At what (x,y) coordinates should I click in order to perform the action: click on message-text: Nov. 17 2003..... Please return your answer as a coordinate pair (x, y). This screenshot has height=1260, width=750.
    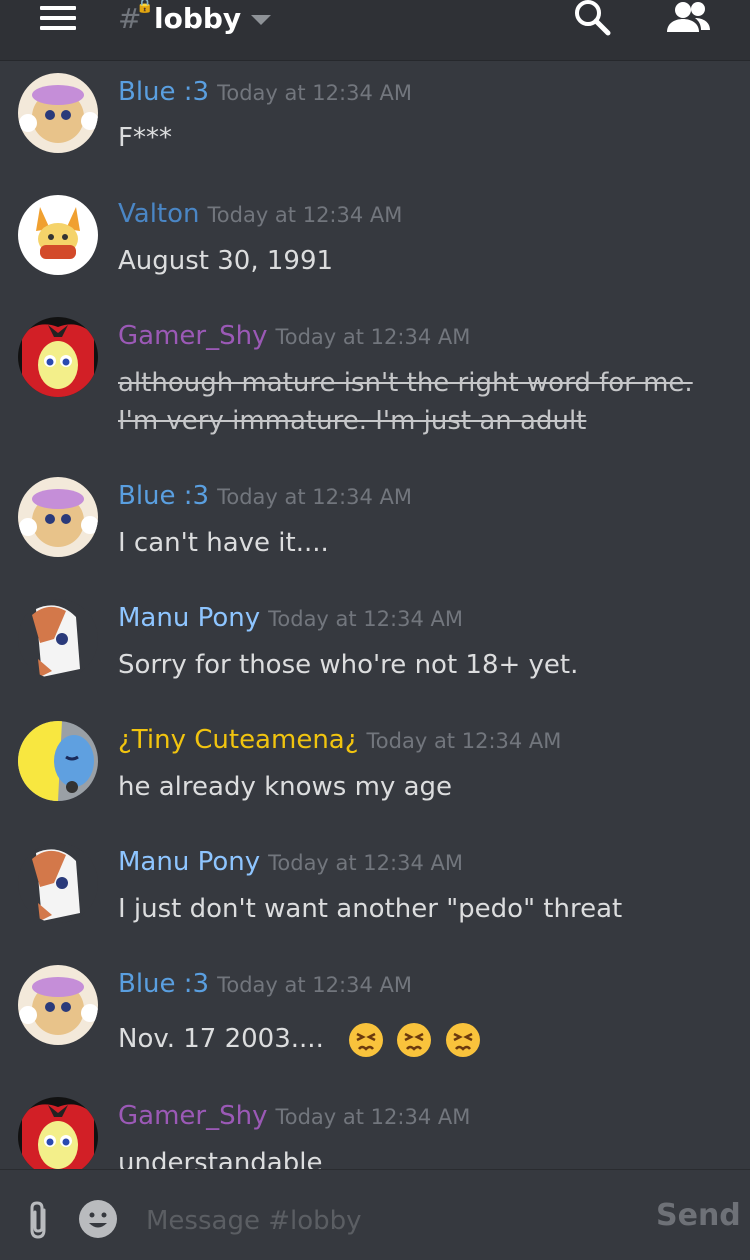
    Looking at the image, I should click on (221, 1039).